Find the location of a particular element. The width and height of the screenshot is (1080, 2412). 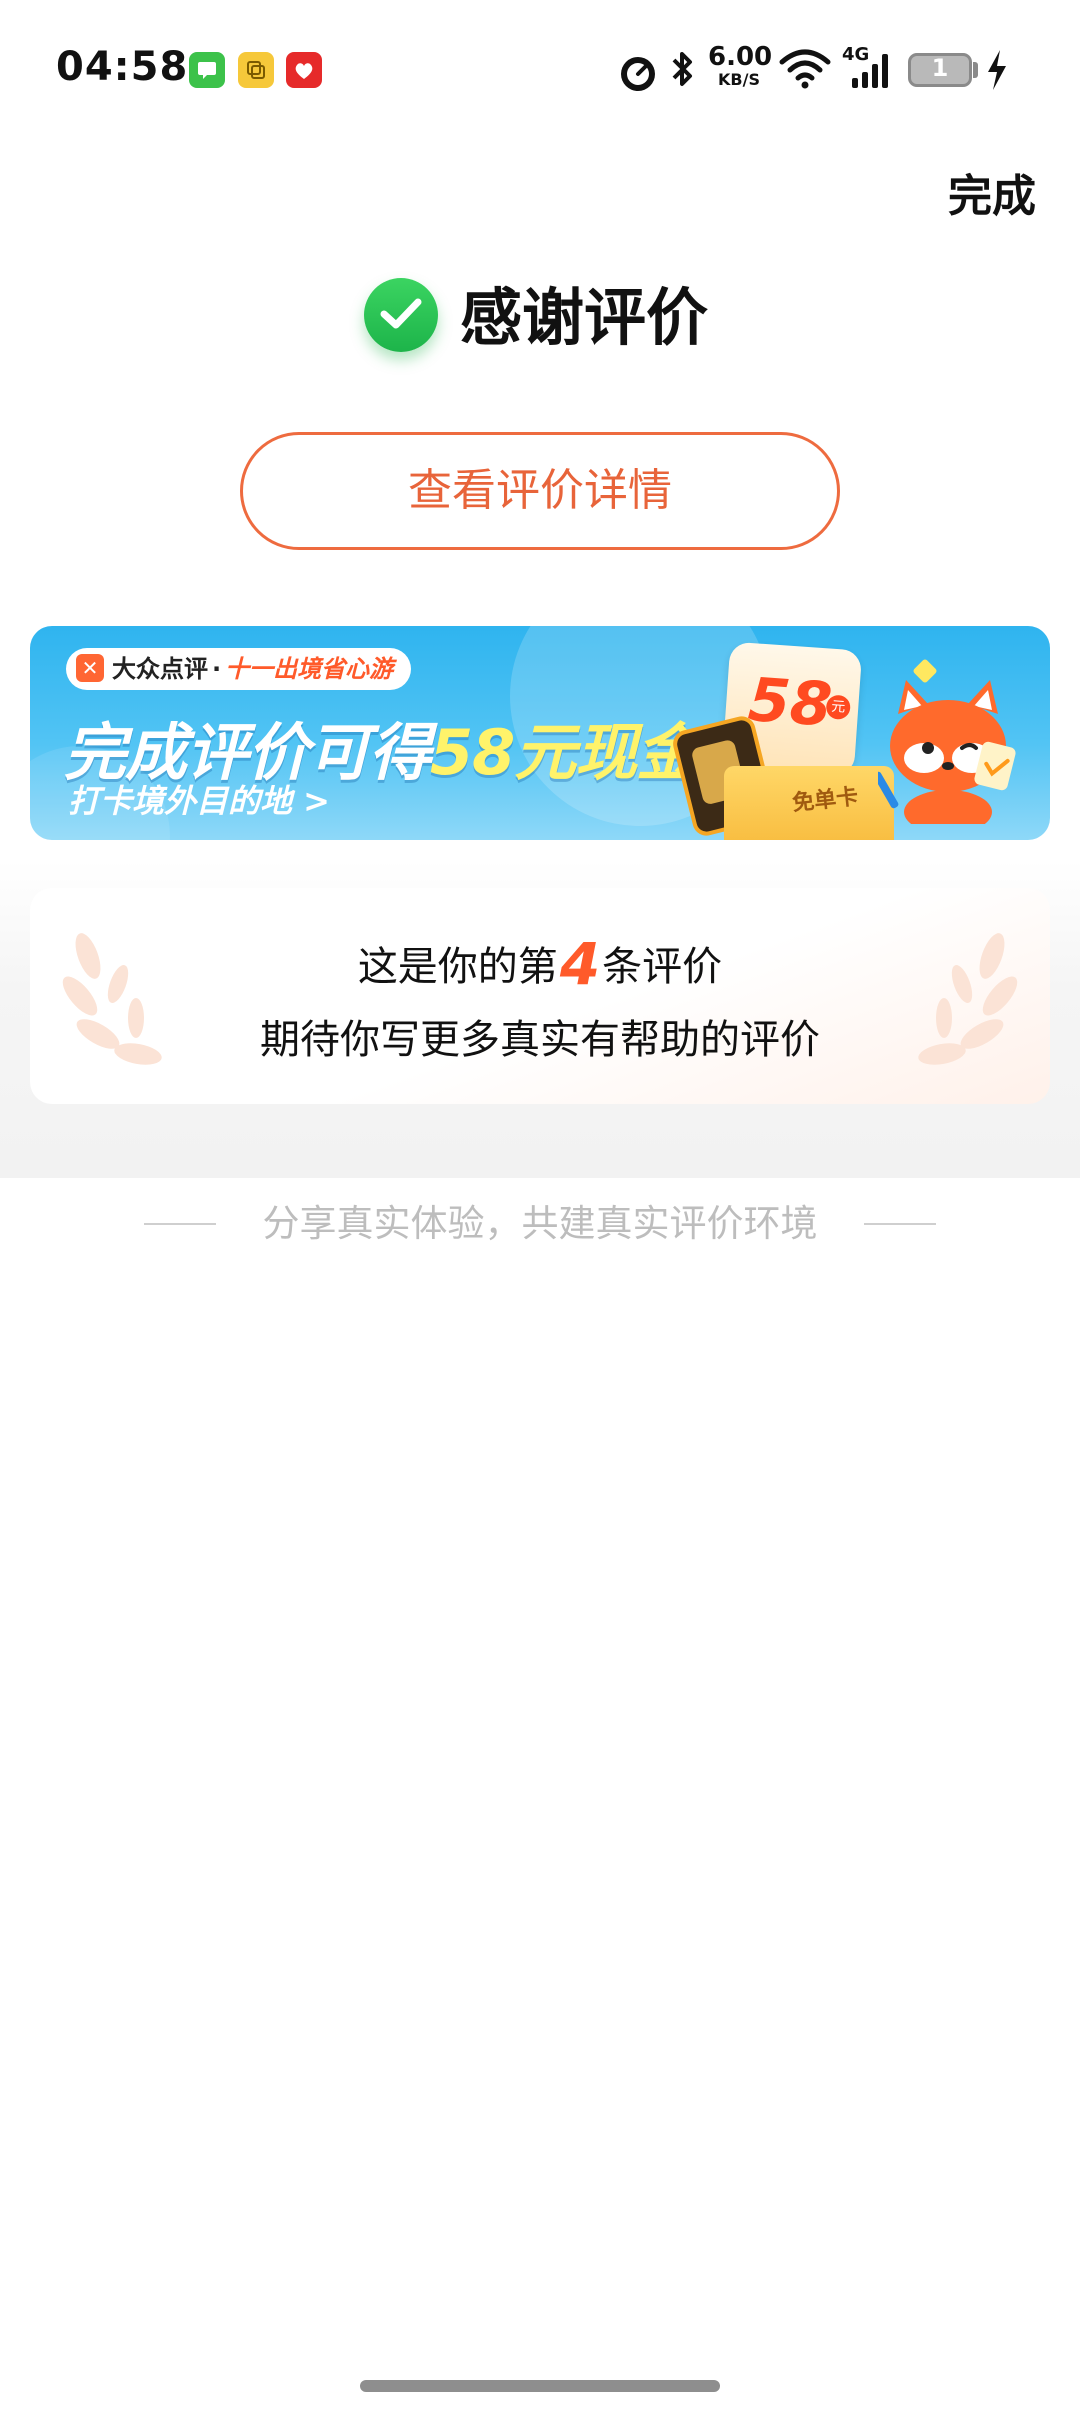

messages-icon is located at coordinates (207, 70).